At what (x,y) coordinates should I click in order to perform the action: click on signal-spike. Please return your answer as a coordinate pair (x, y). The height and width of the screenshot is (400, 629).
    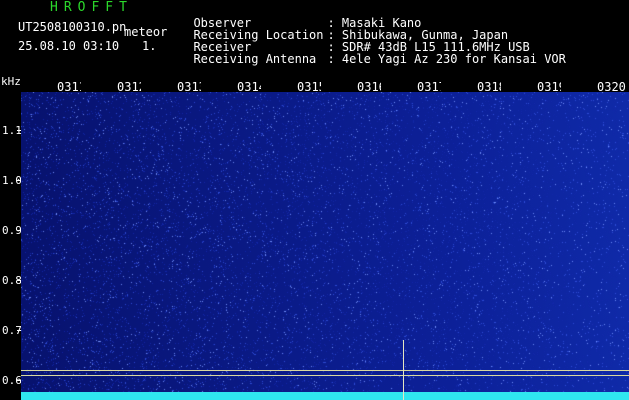
    Looking at the image, I should click on (403, 370).